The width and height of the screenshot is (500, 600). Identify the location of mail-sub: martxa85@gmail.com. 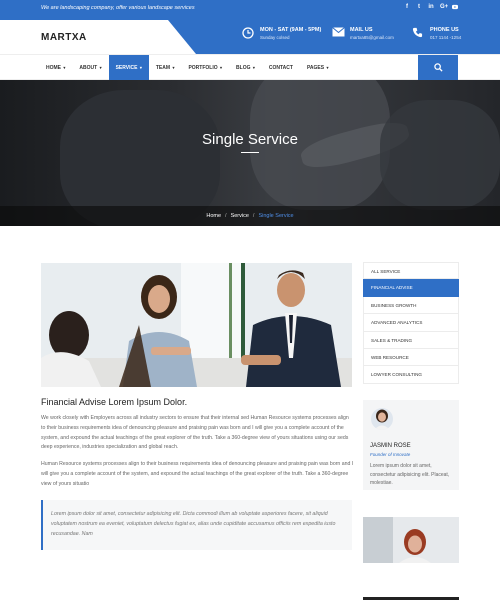
(372, 37).